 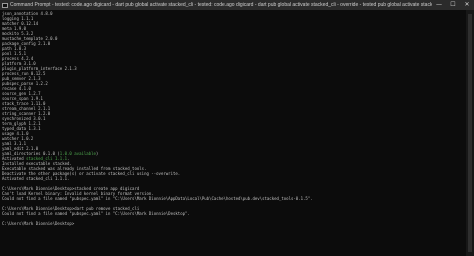 I want to click on vertical-scrollbar, so click(x=470, y=133).